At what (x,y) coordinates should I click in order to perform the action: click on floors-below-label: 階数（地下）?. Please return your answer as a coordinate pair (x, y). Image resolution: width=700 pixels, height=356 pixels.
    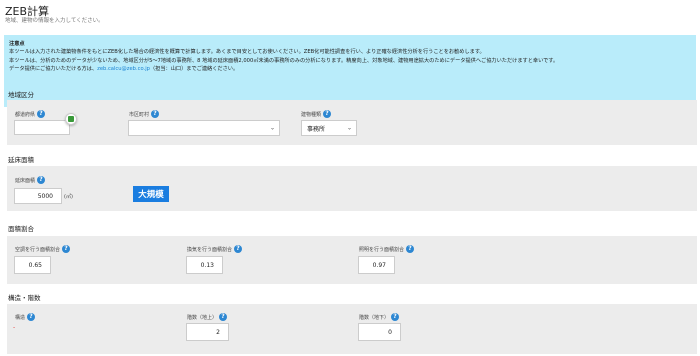
    Looking at the image, I should click on (379, 317).